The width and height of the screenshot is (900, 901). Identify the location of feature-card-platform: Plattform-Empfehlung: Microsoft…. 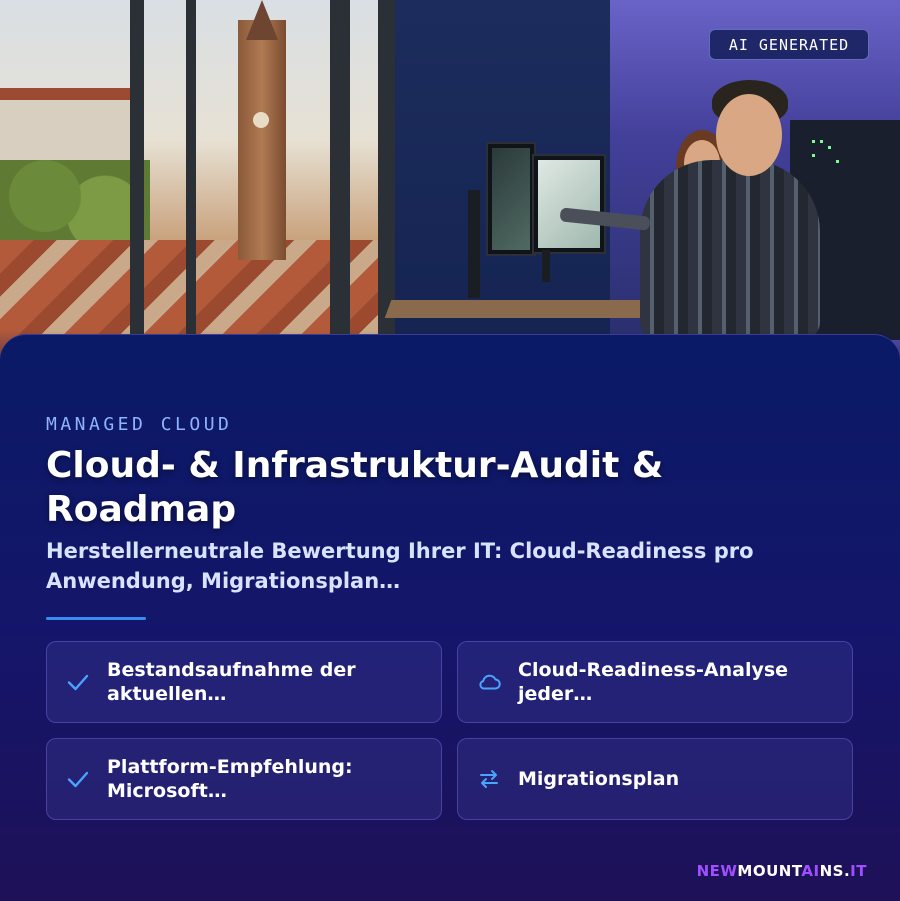
(244, 779).